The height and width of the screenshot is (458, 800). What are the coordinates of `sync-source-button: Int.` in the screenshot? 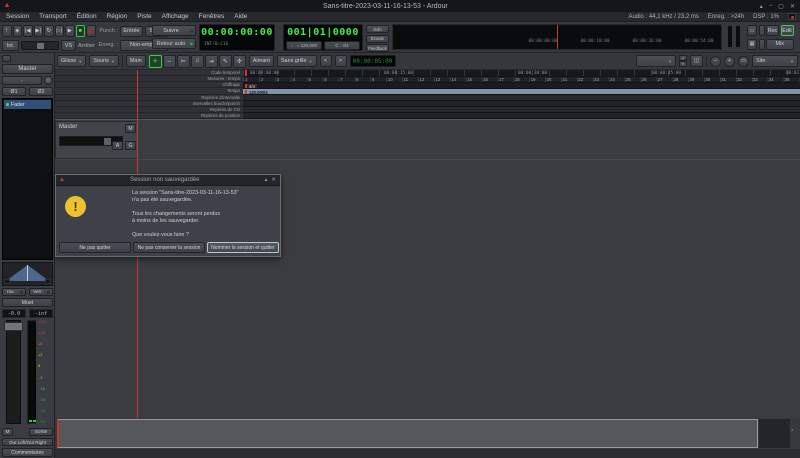 It's located at (10, 45).